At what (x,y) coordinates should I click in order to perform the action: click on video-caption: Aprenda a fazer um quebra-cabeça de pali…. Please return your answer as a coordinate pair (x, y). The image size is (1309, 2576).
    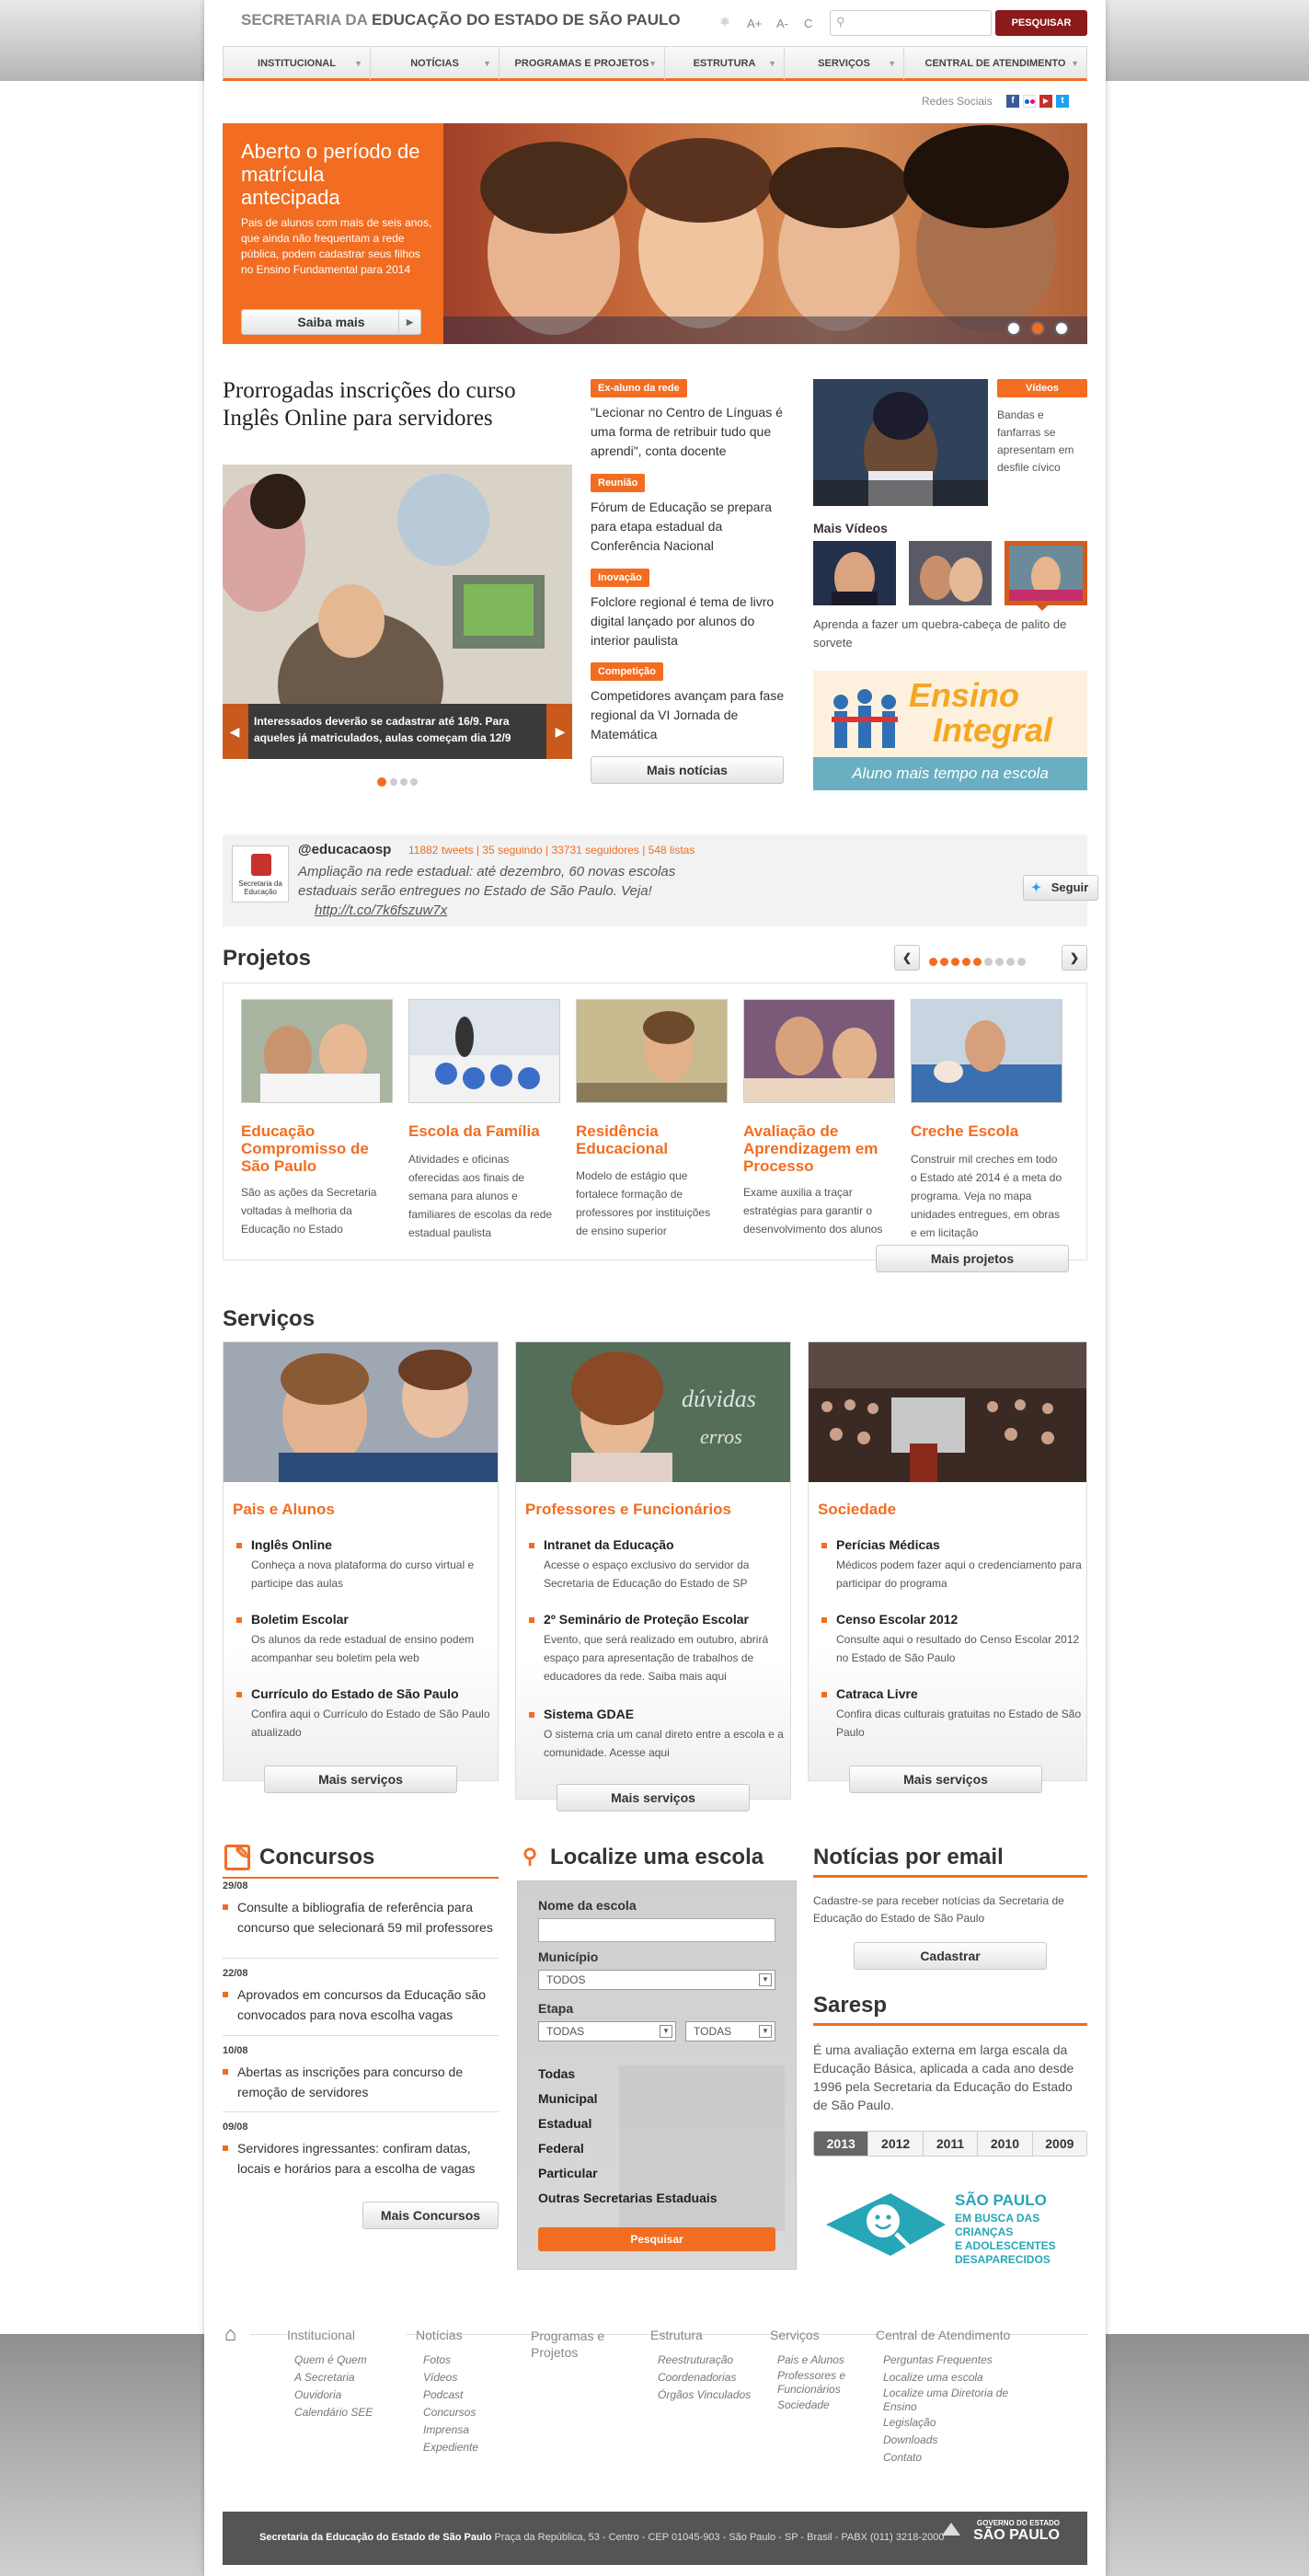
    Looking at the image, I should click on (950, 633).